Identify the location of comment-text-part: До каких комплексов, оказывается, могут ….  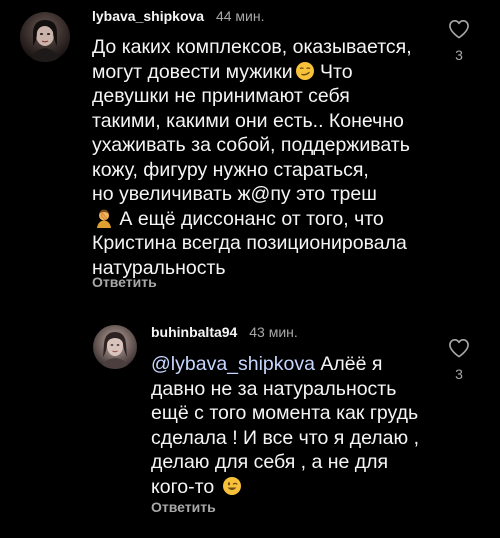
(252, 59).